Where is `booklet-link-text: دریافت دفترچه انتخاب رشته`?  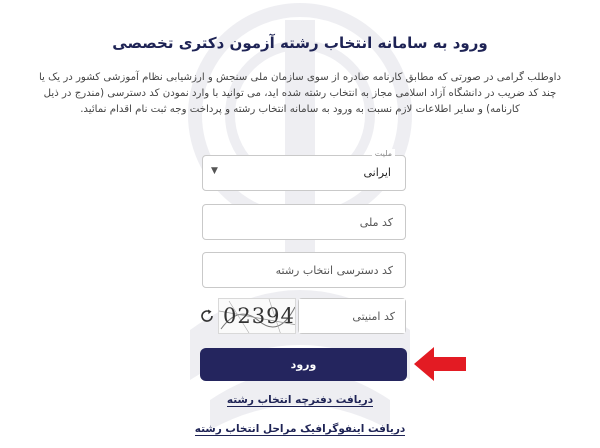
booklet-link-text: دریافت دفترچه انتخاب رشته is located at coordinates (300, 400).